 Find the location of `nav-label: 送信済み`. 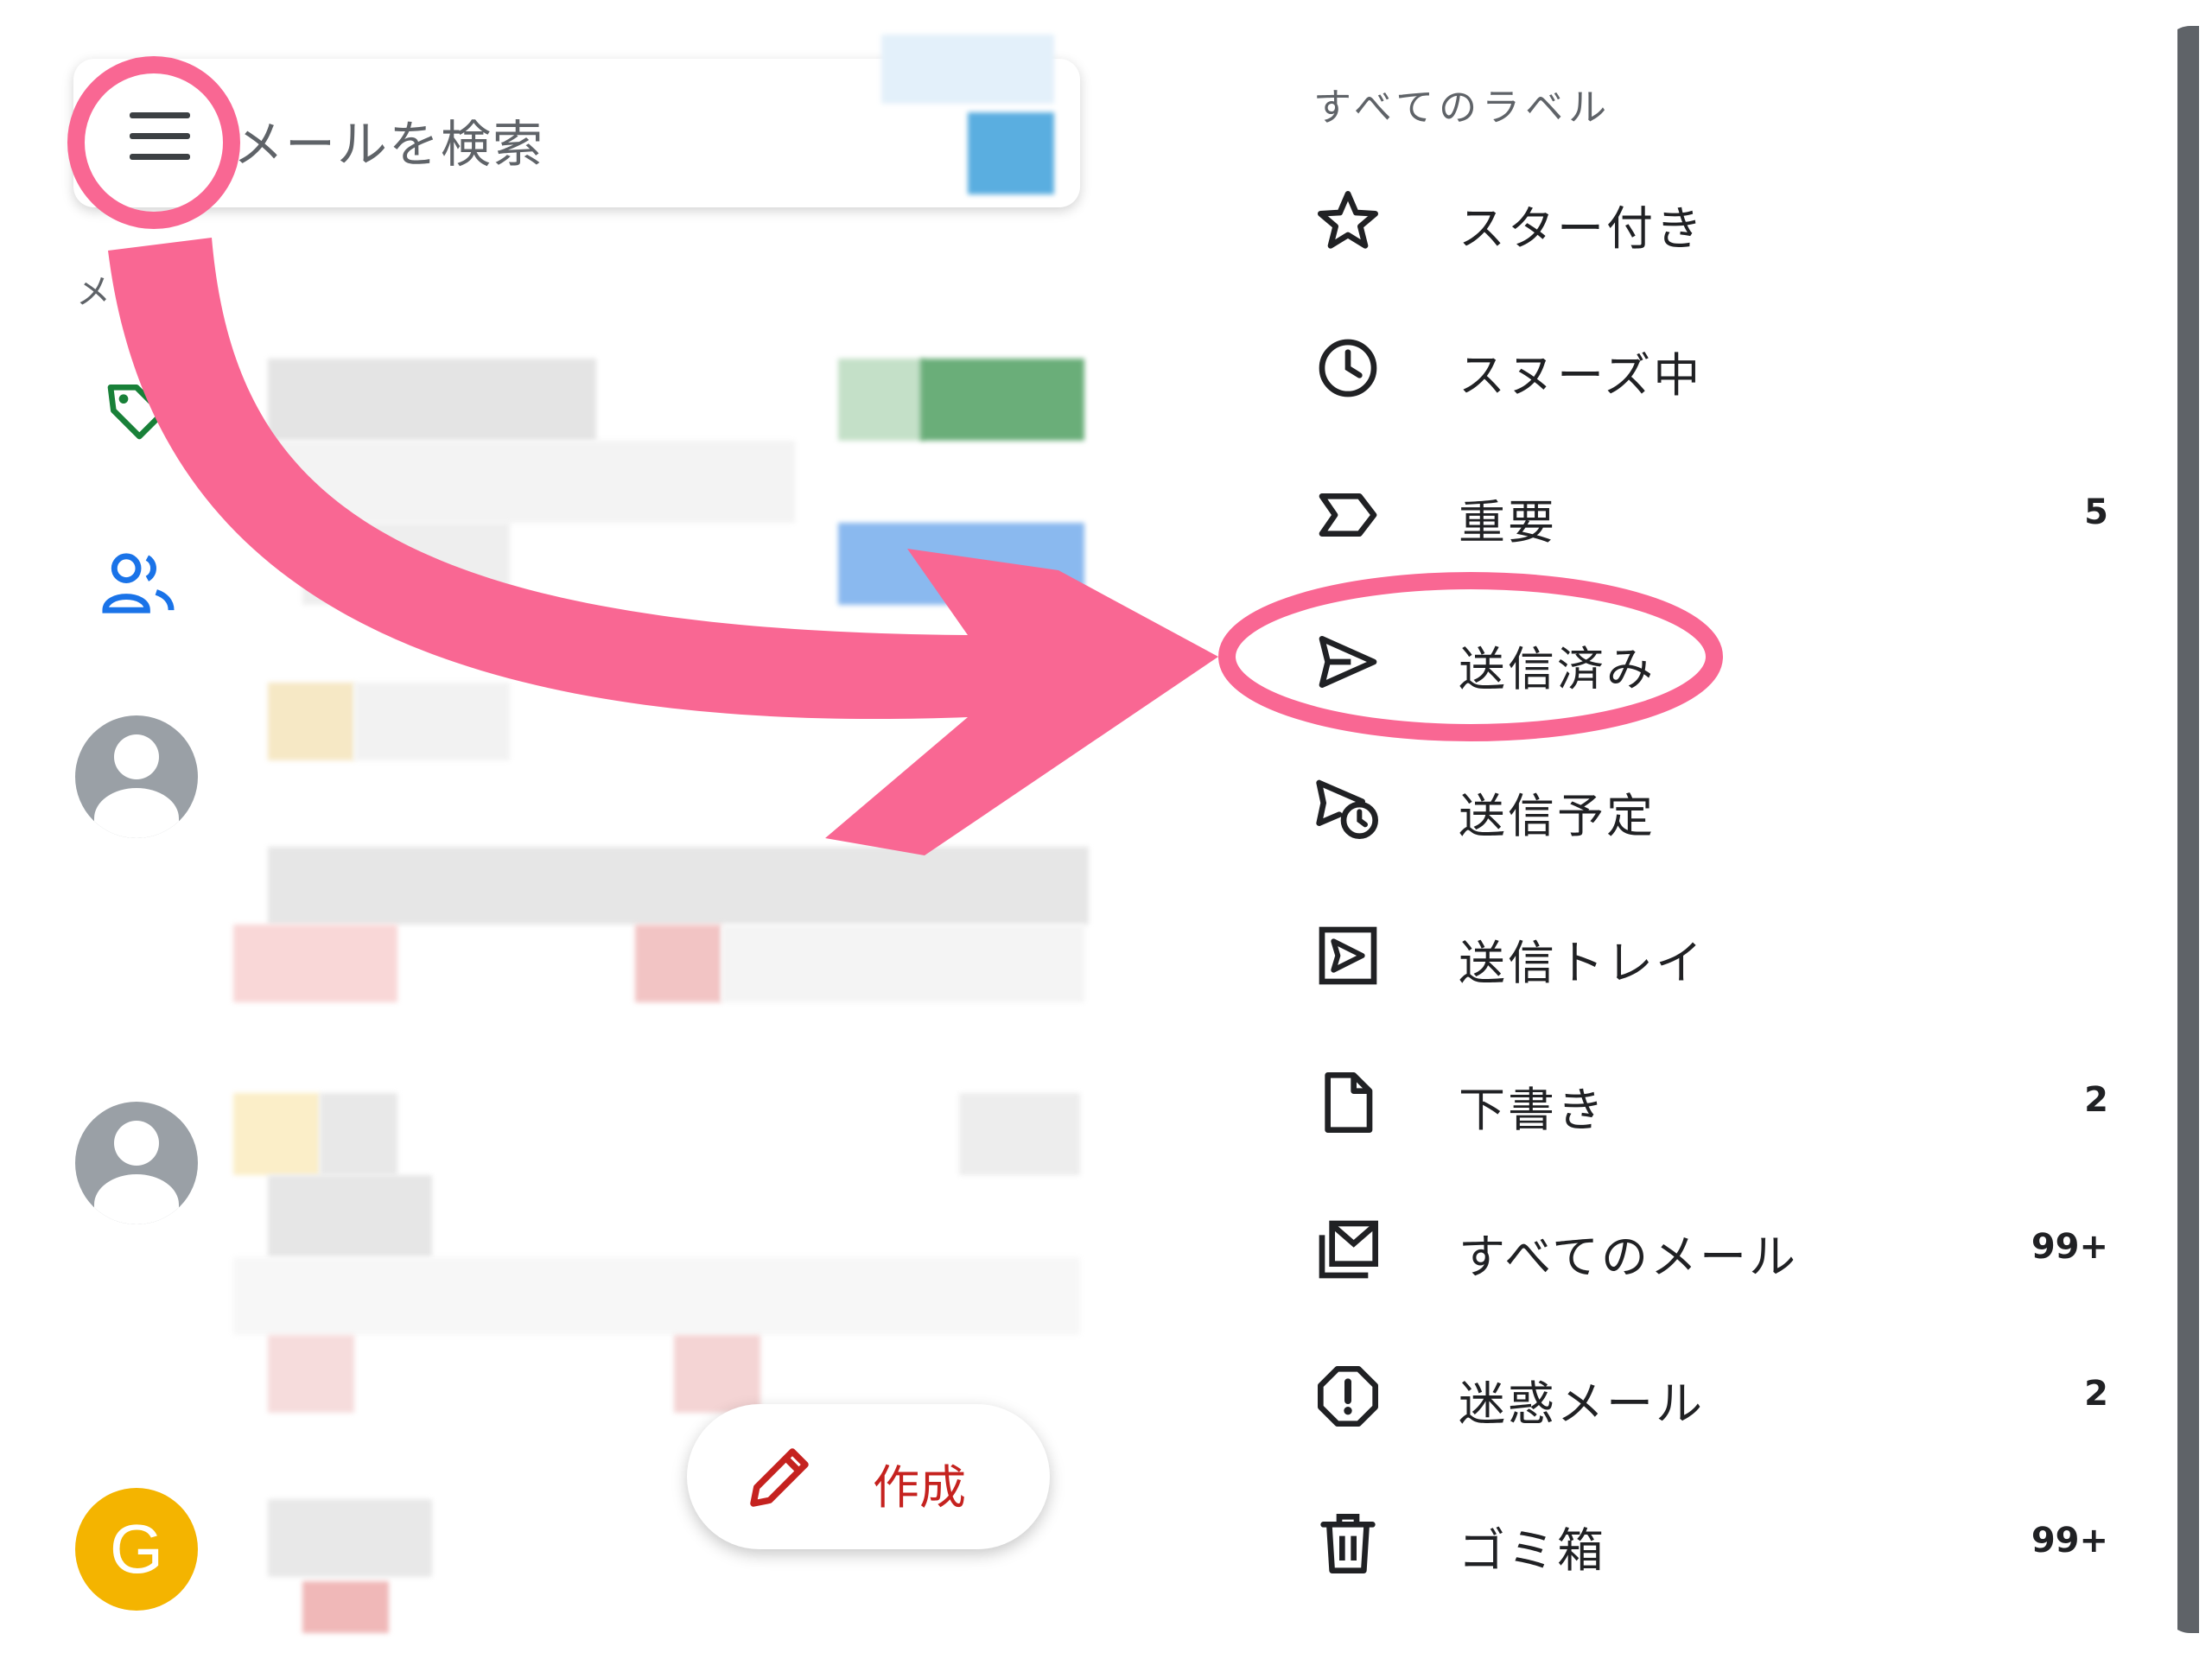

nav-label: 送信済み is located at coordinates (1557, 669).